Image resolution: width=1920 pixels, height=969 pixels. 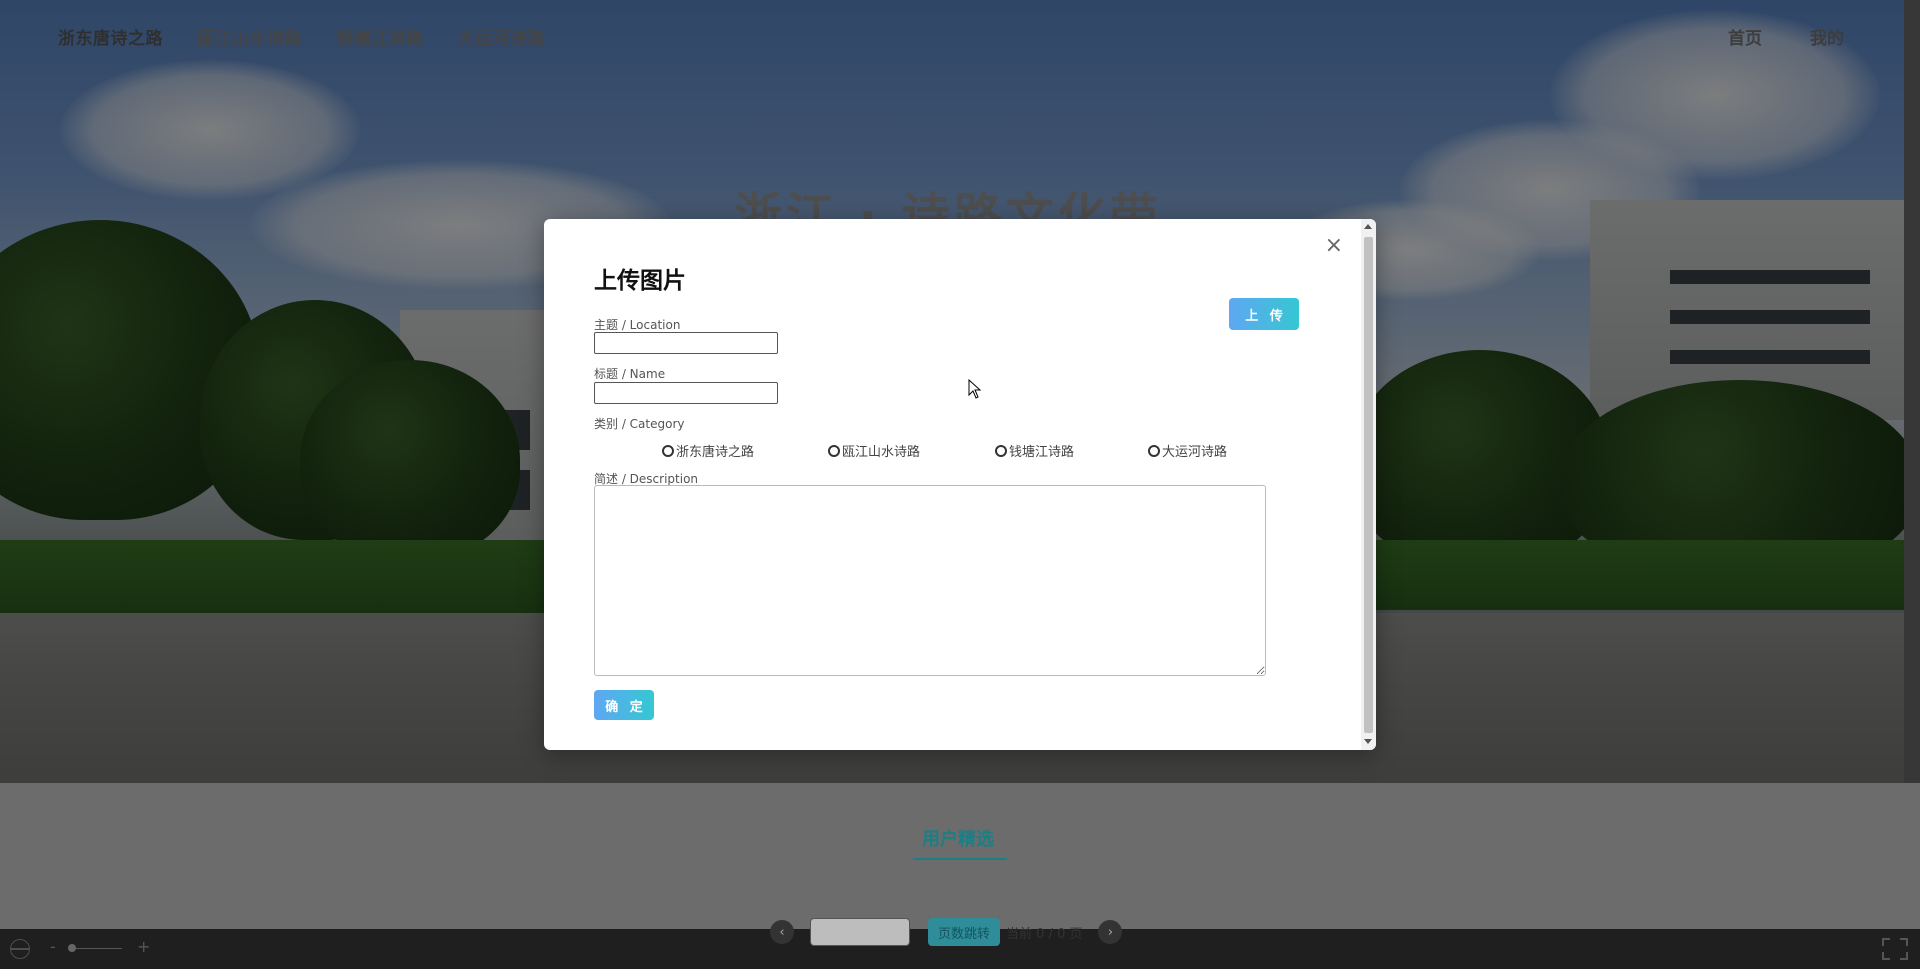 What do you see at coordinates (640, 281) in the screenshot?
I see `dialog-title: 上传图片` at bounding box center [640, 281].